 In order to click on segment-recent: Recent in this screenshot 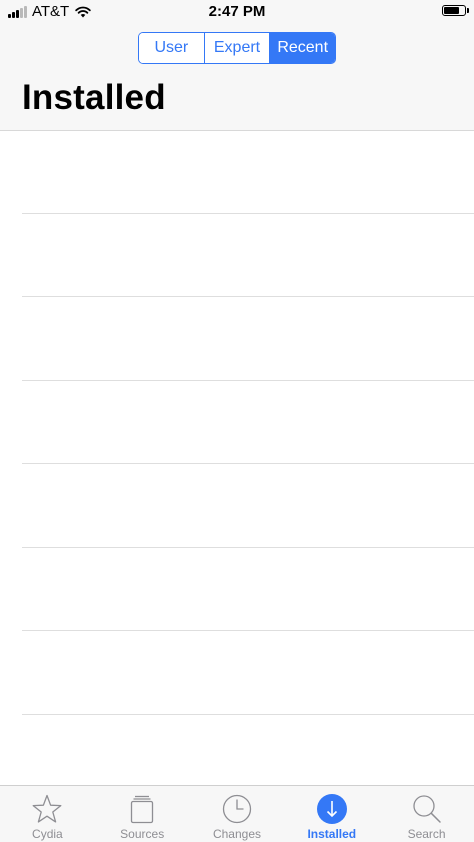, I will do `click(302, 48)`.